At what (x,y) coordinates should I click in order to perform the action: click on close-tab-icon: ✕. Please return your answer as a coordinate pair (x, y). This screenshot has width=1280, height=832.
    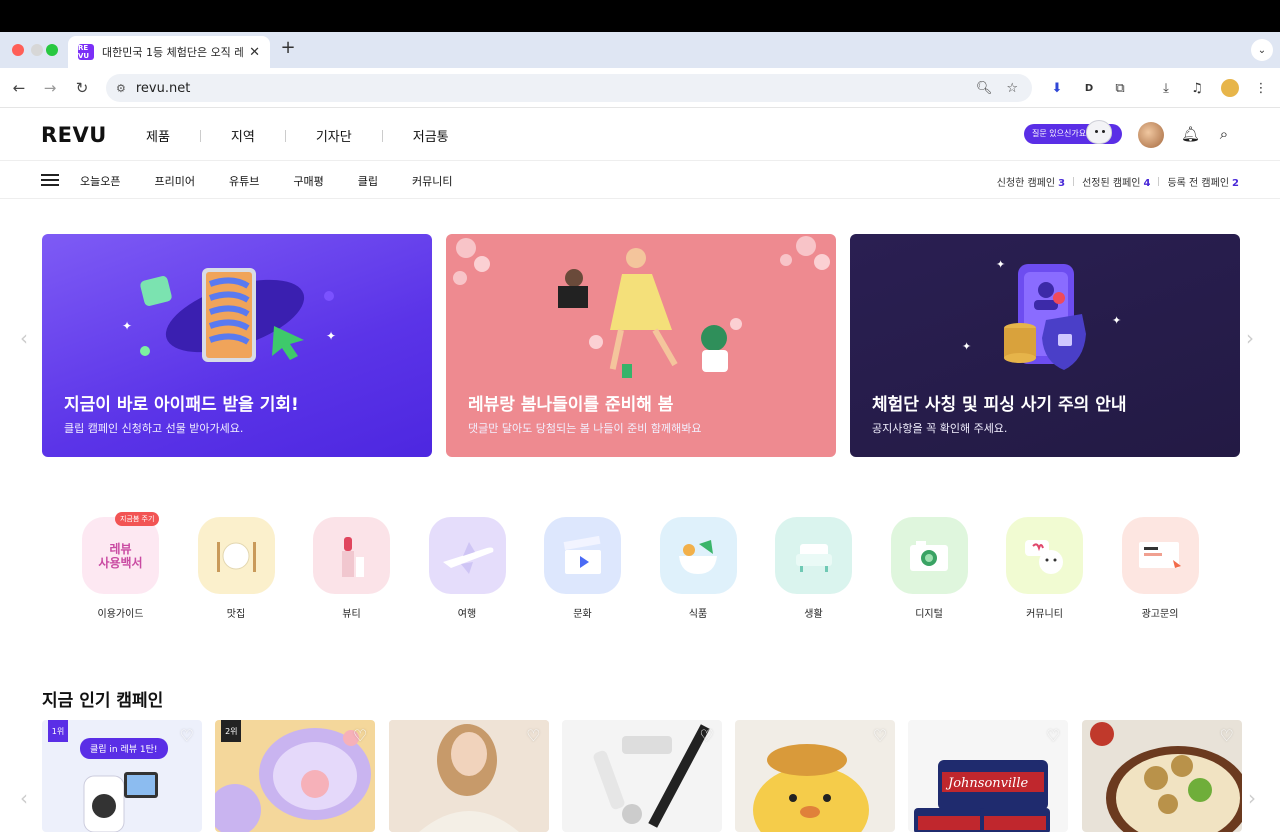
    Looking at the image, I should click on (254, 52).